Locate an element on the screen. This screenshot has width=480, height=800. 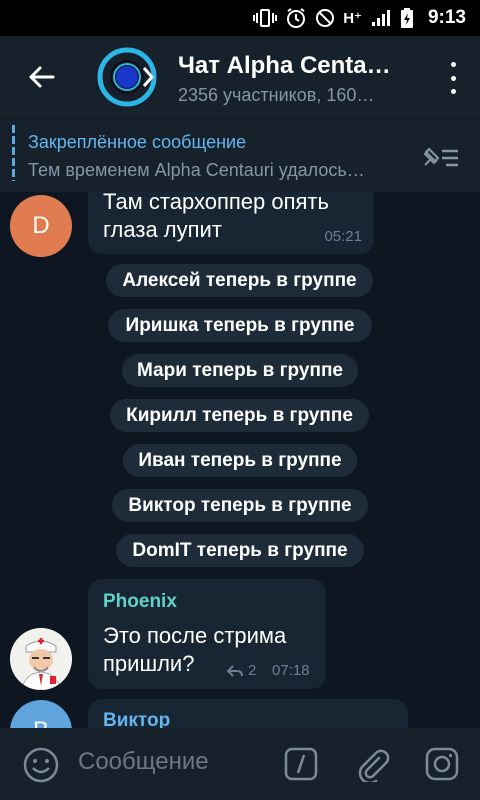
back-button is located at coordinates (41, 77).